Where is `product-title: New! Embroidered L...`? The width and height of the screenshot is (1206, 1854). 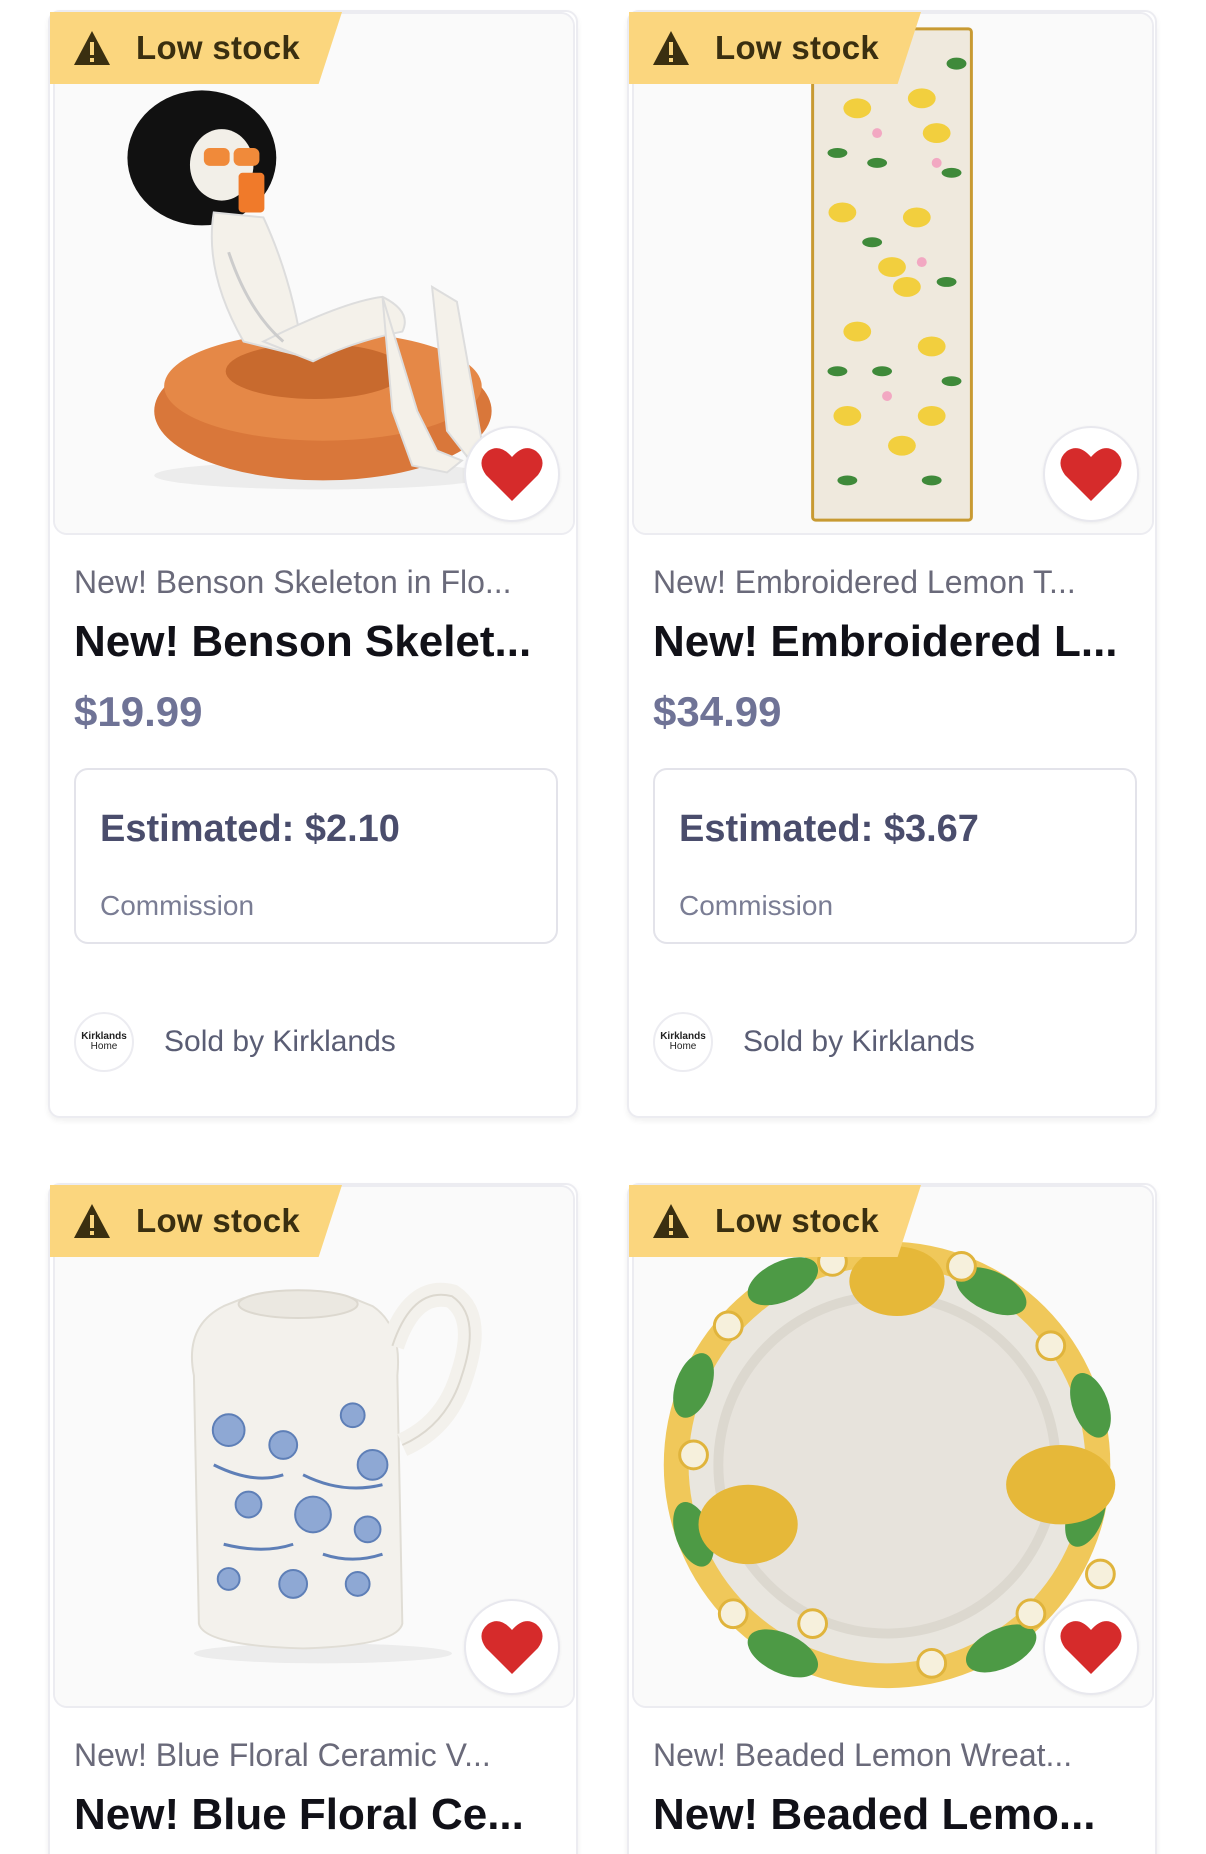 product-title: New! Embroidered L... is located at coordinates (885, 642).